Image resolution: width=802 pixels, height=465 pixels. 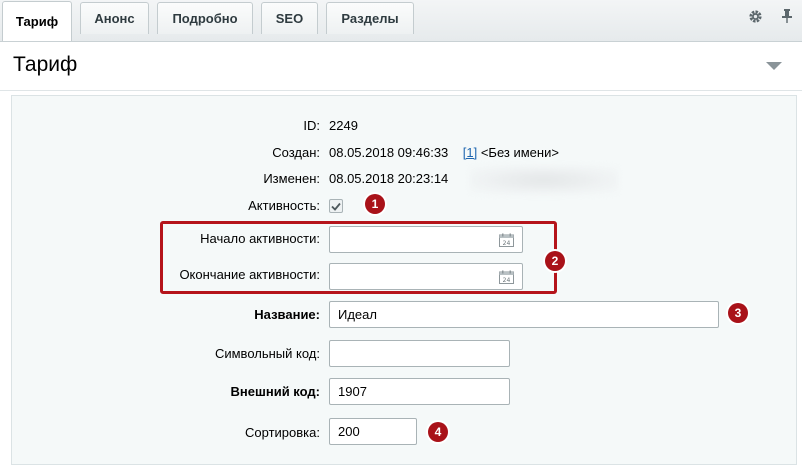 I want to click on created-date: 08.05.2018 09:46:33, so click(x=389, y=152).